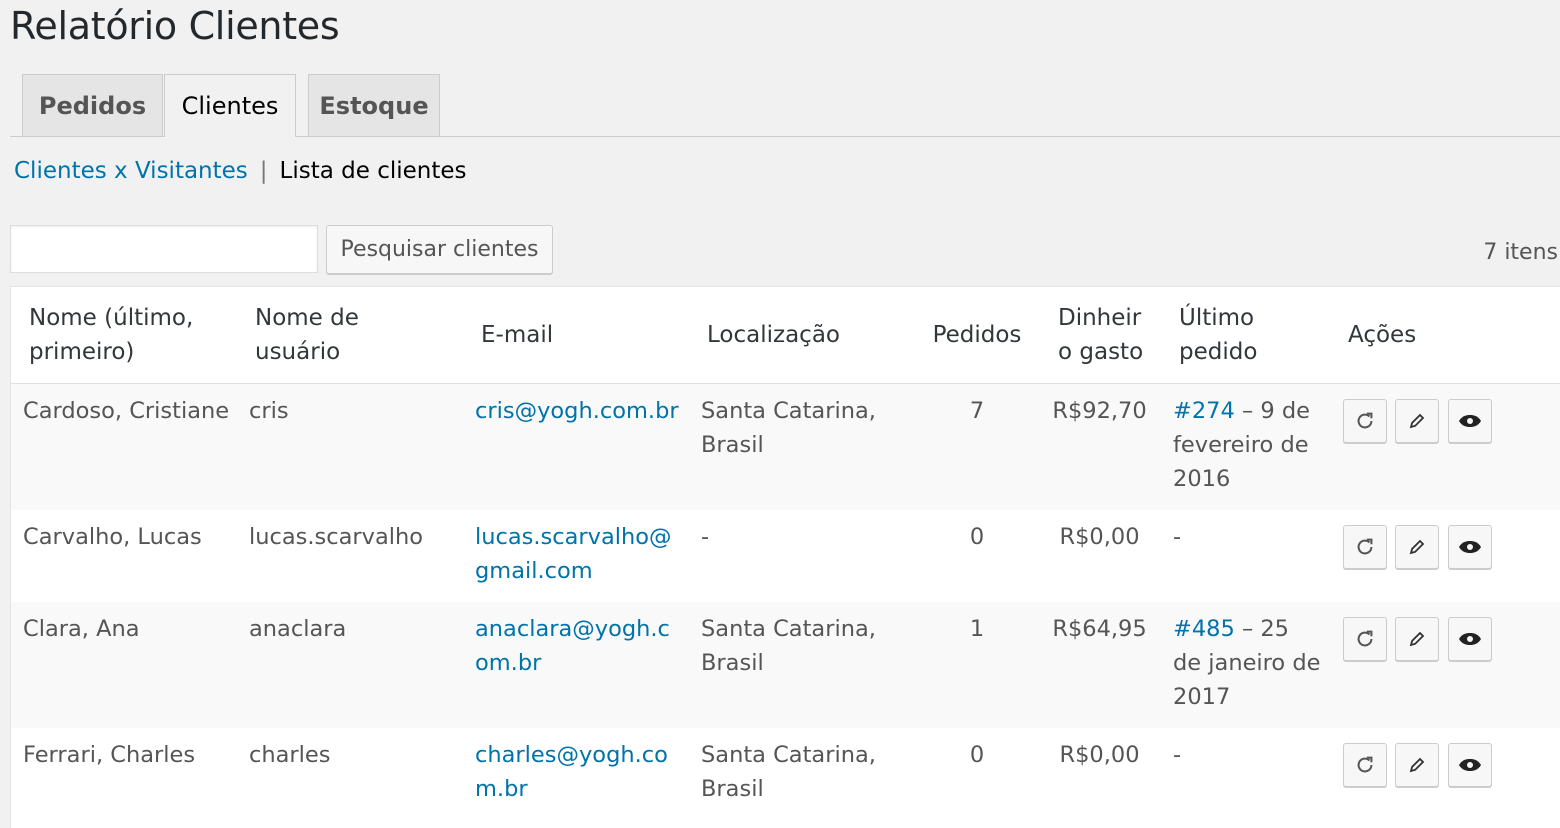 This screenshot has height=828, width=1560. I want to click on customer-email: charles@yogh.com.br, so click(577, 772).